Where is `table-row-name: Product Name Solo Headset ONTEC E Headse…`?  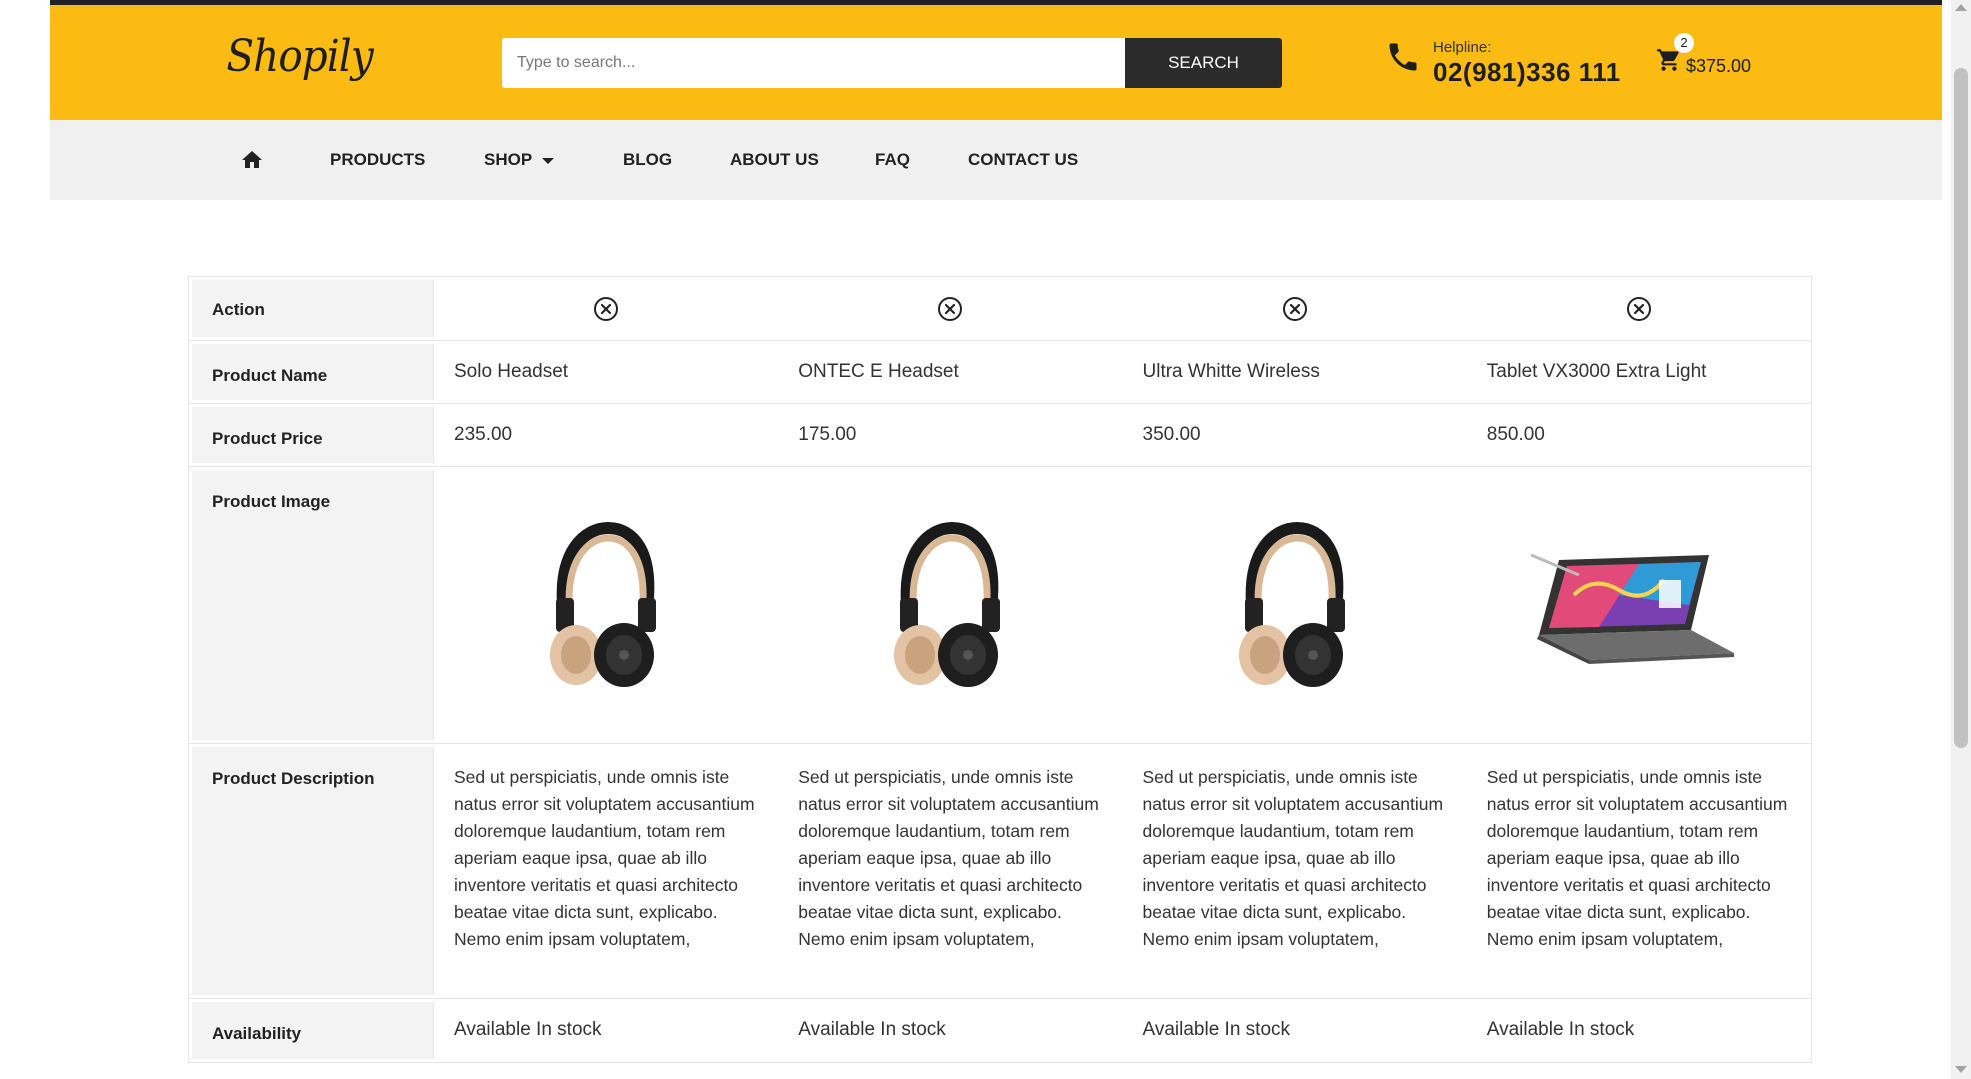 table-row-name: Product Name Solo Headset ONTEC E Headse… is located at coordinates (1000, 372).